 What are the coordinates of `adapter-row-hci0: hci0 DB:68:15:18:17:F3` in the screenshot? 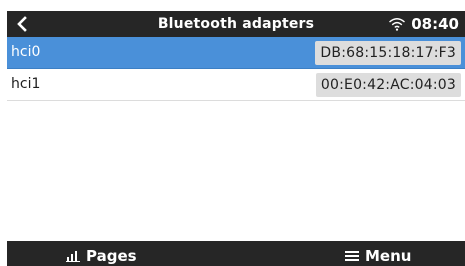 It's located at (236, 53).